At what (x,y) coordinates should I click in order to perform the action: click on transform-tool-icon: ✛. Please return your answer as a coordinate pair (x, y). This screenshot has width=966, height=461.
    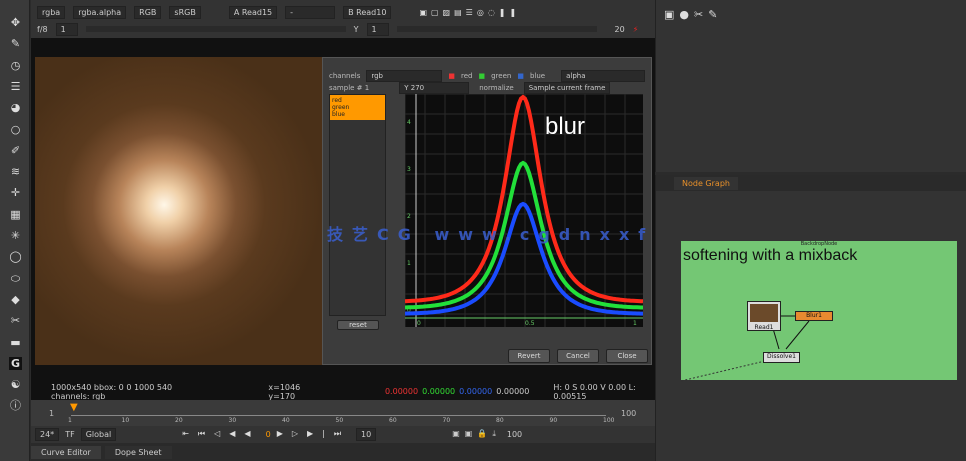
    Looking at the image, I should click on (15, 192).